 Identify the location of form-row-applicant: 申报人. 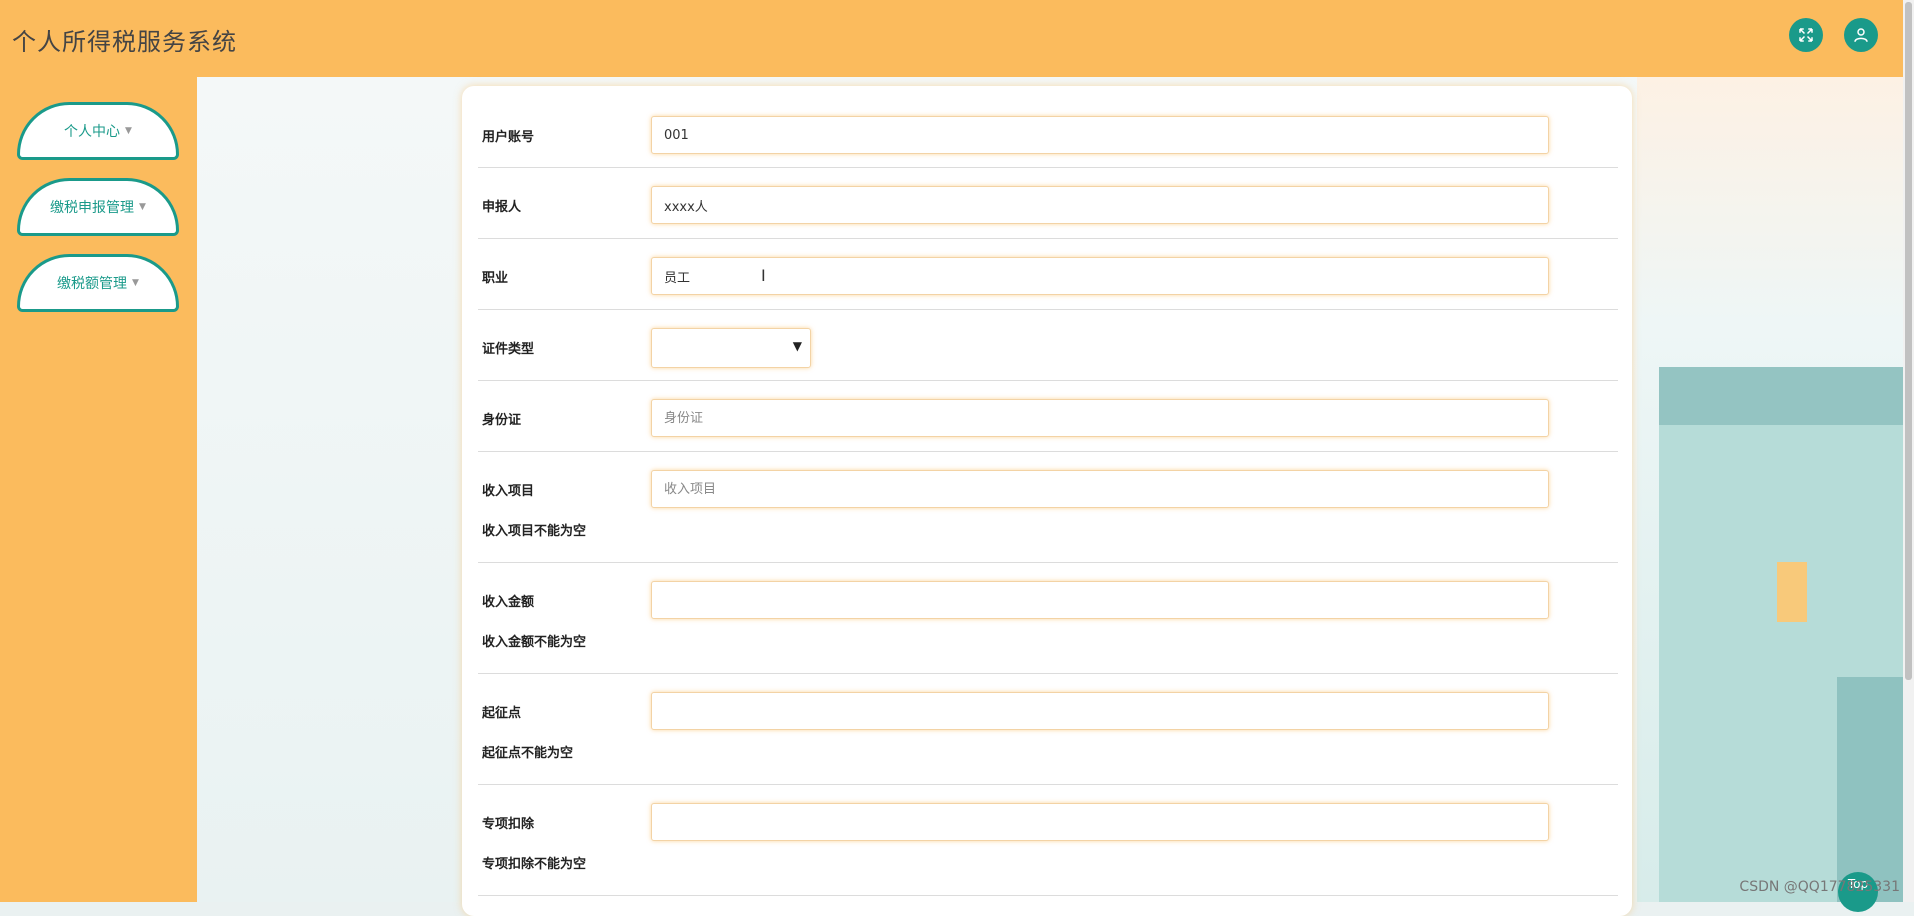
(1048, 203).